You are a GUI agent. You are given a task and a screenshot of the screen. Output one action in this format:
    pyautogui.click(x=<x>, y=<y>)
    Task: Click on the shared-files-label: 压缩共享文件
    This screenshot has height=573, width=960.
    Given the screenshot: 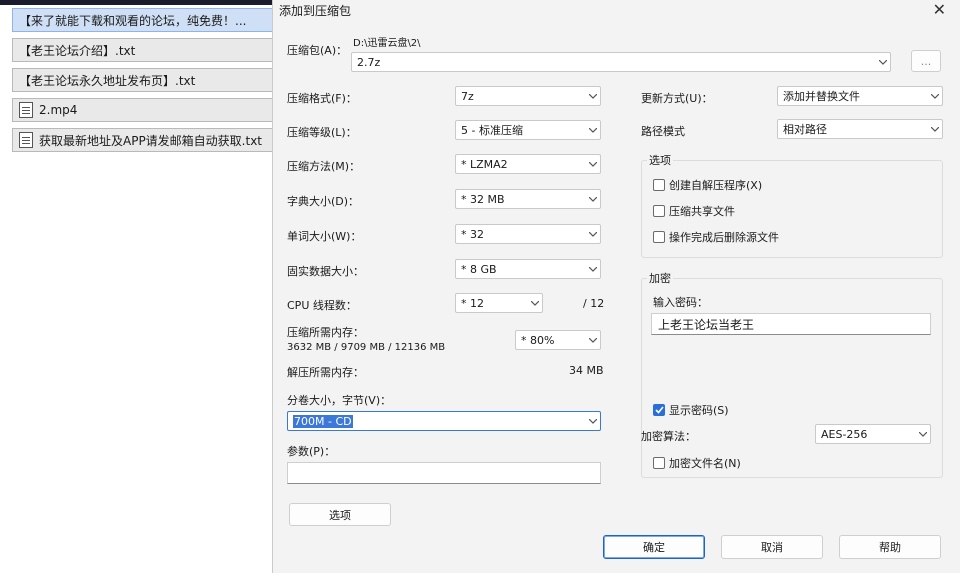 What is the action you would take?
    pyautogui.click(x=702, y=211)
    